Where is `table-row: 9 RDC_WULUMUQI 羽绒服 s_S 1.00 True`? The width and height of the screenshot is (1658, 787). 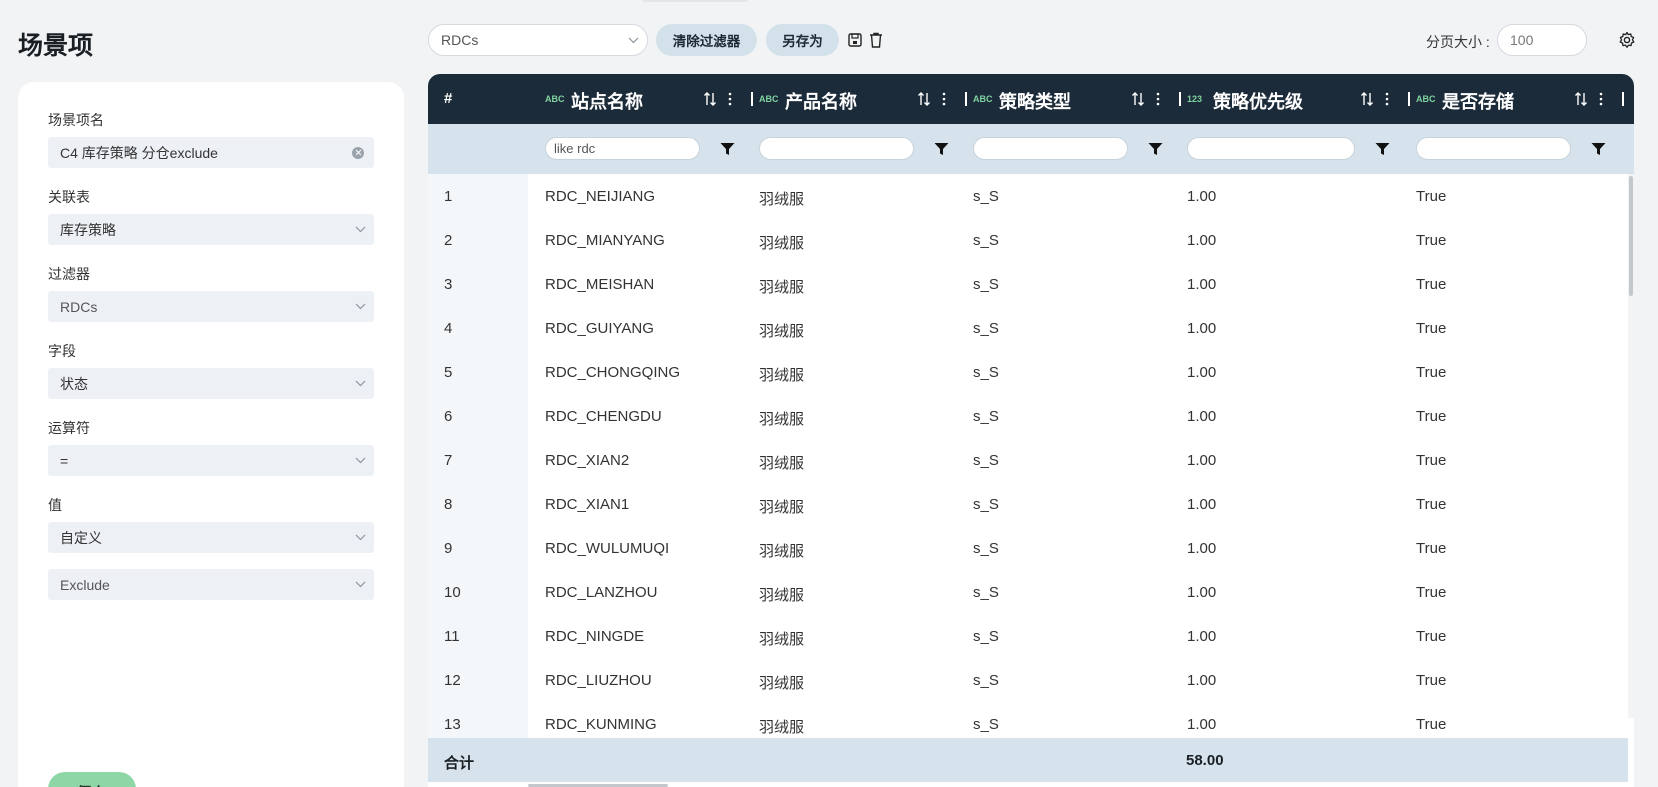
table-row: 9 RDC_WULUMUQI 羽绒服 s_S 1.00 True is located at coordinates (1028, 548).